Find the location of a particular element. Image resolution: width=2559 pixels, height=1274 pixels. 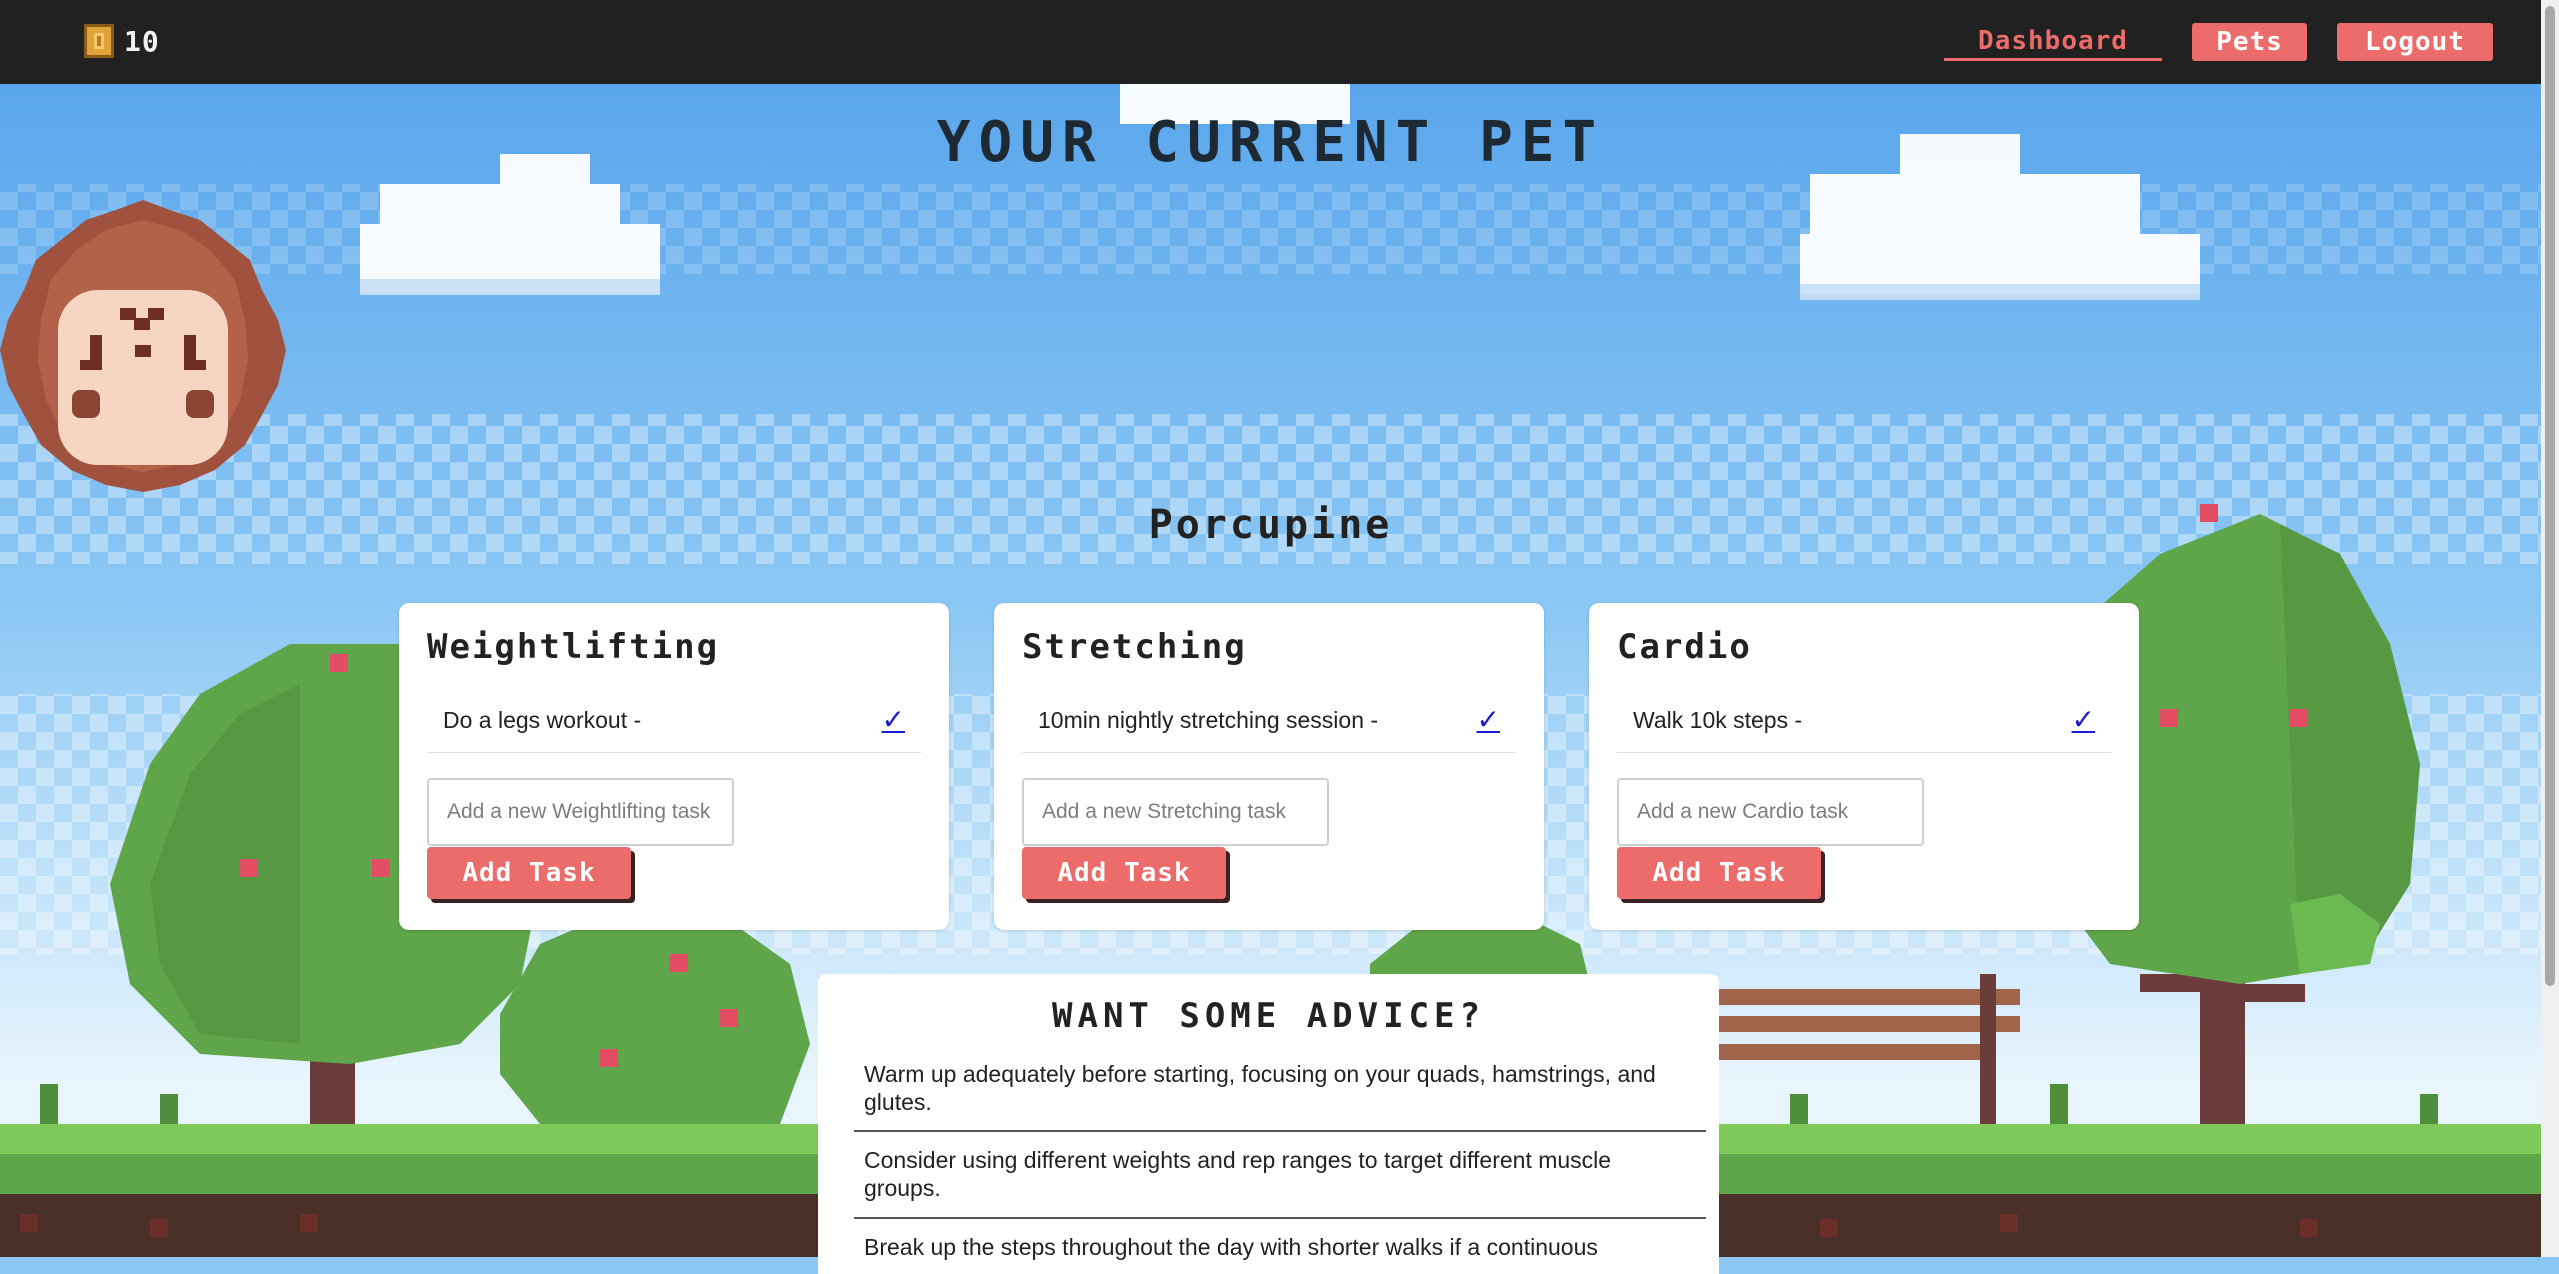

task-text: Walk 10k steps - is located at coordinates (1718, 720).